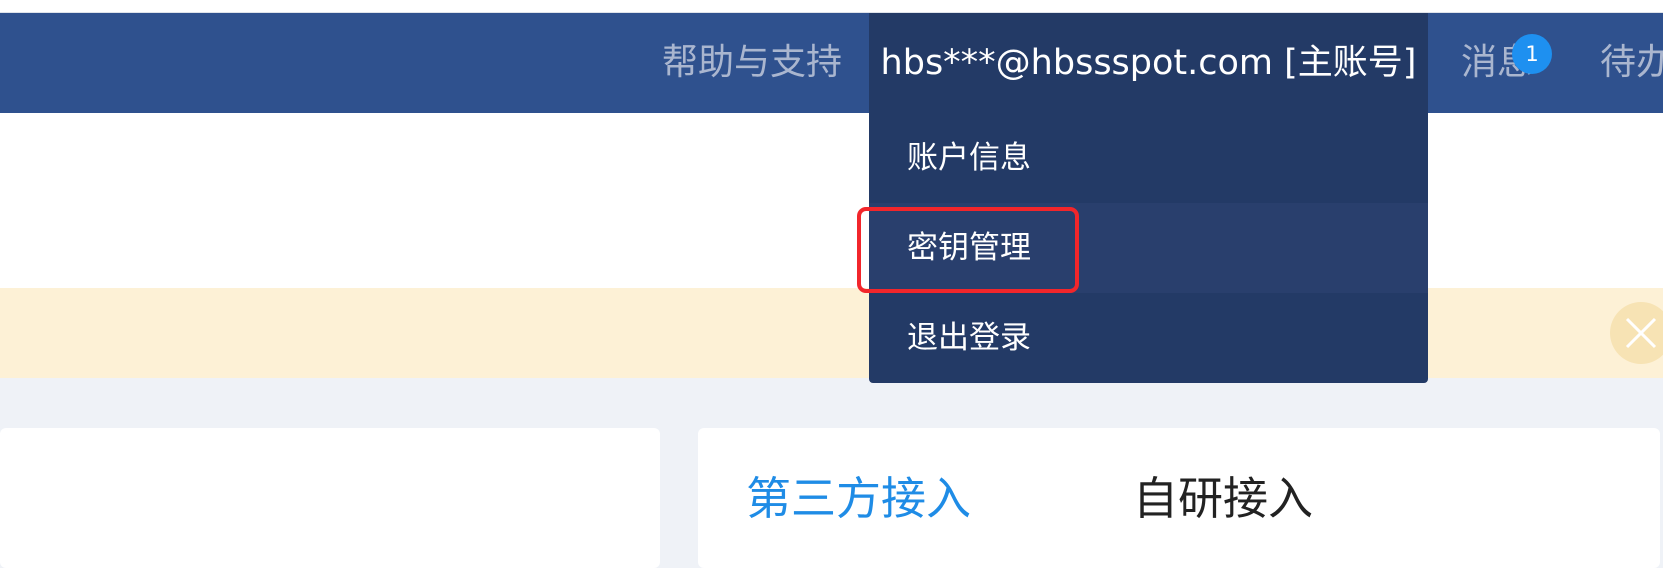  Describe the element at coordinates (1148, 158) in the screenshot. I see `menu-item-account-info: 账户信息` at that location.